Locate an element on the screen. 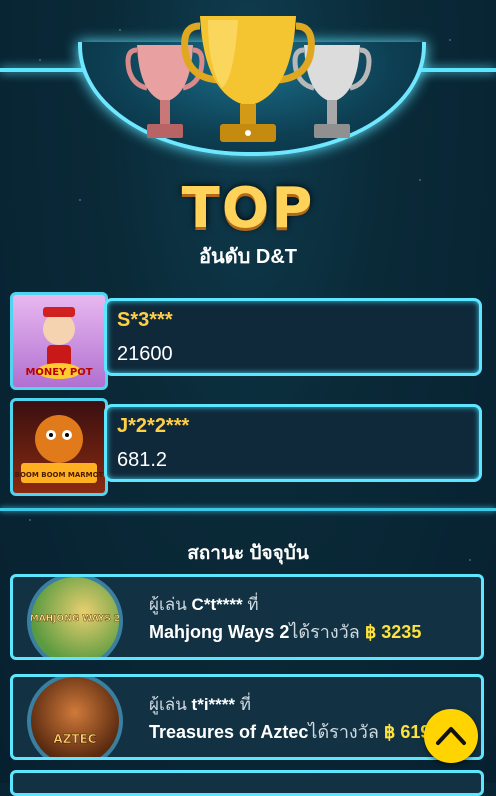 The width and height of the screenshot is (496, 796). feed-player-line: ผู้เล่น t*i**** ที่ is located at coordinates (200, 704).